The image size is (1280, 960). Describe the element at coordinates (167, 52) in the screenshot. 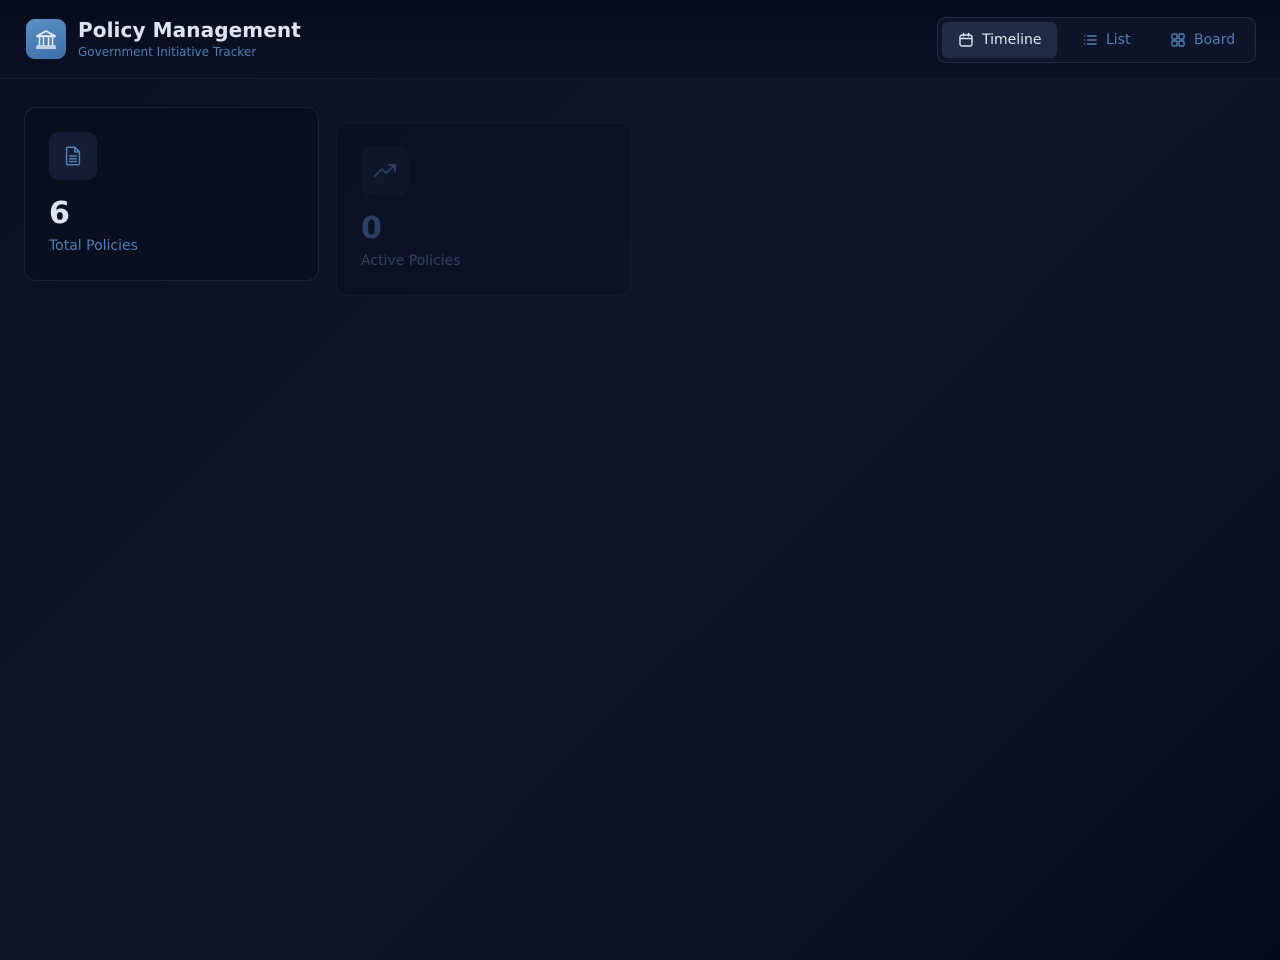

I see `app-subtitle: Government Initiative Tracker` at that location.